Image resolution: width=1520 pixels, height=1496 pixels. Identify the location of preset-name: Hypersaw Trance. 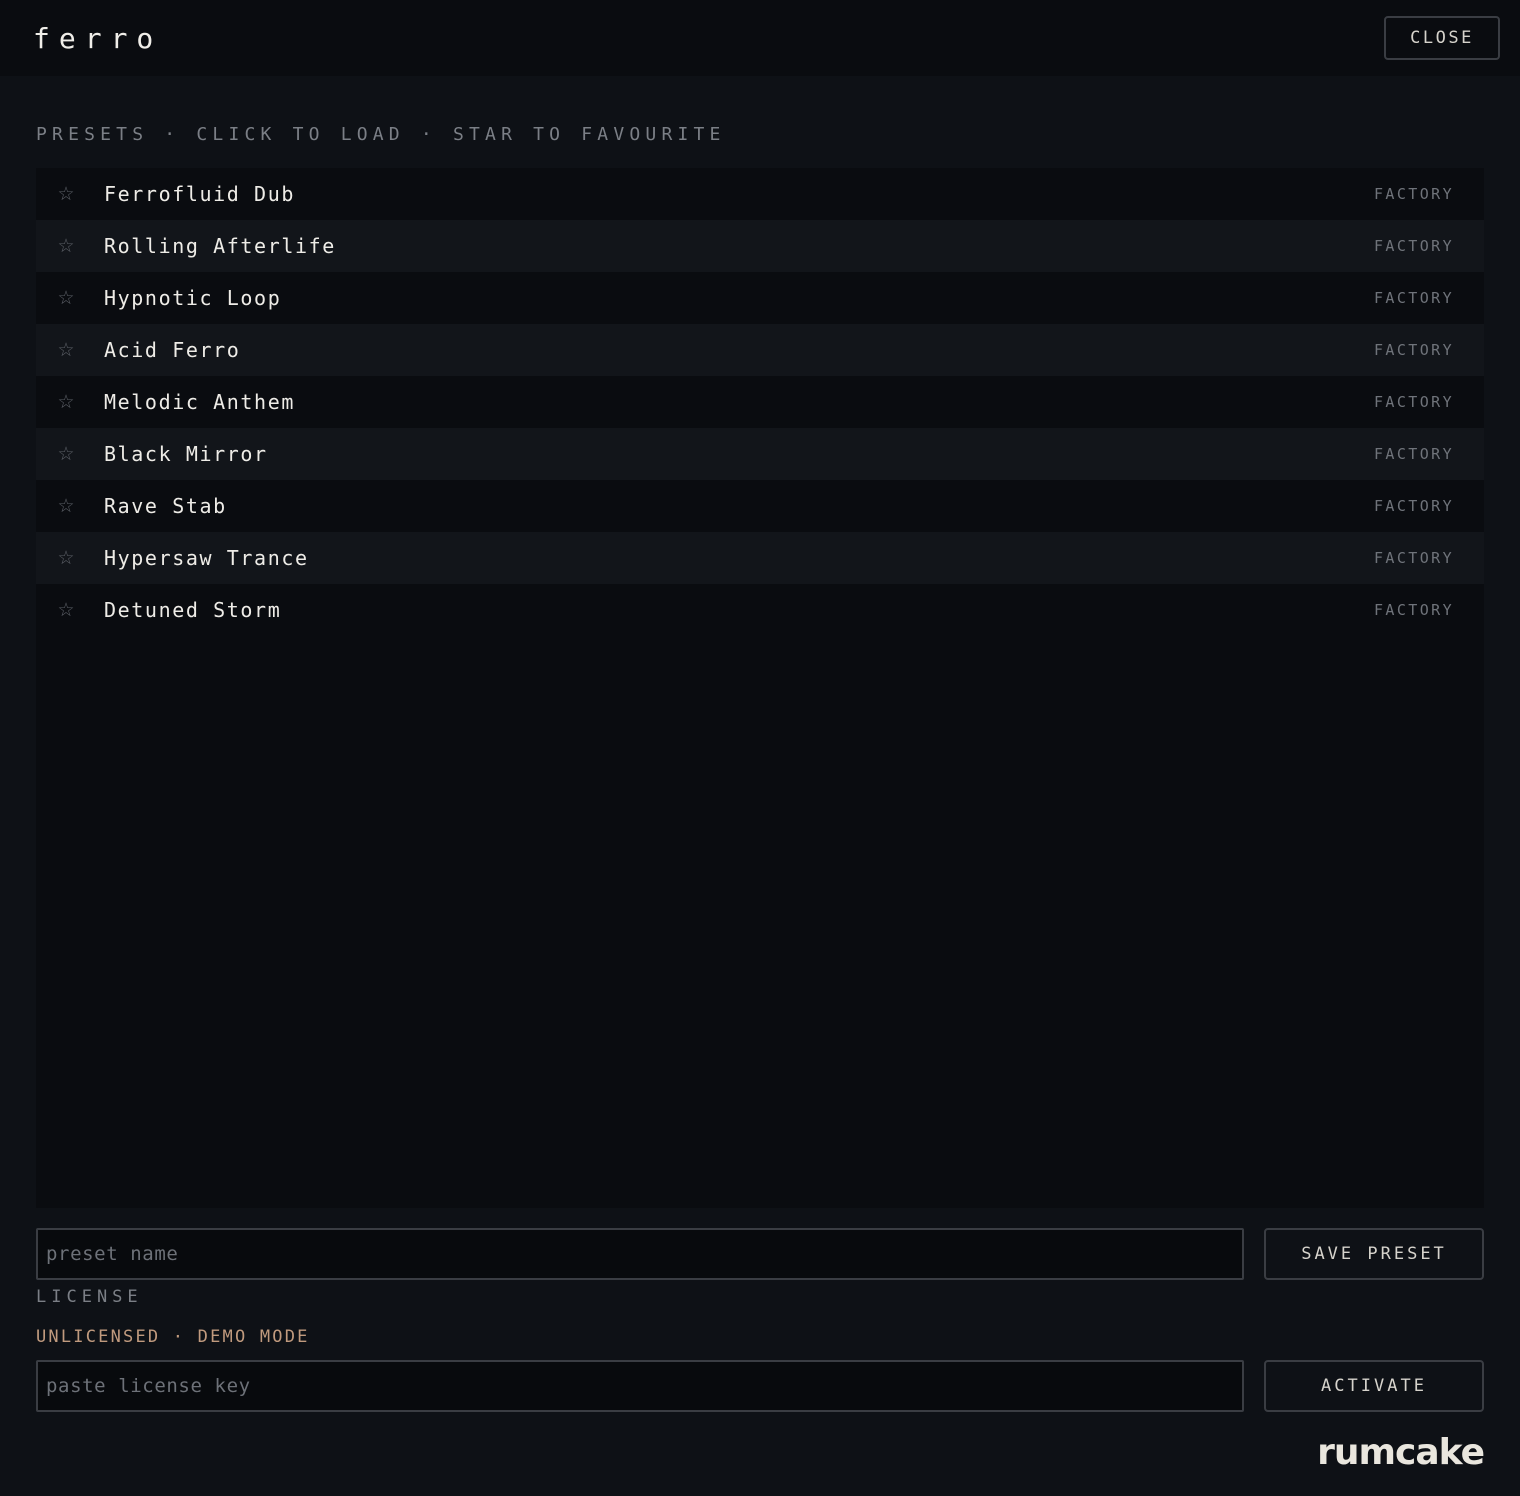
(206, 558).